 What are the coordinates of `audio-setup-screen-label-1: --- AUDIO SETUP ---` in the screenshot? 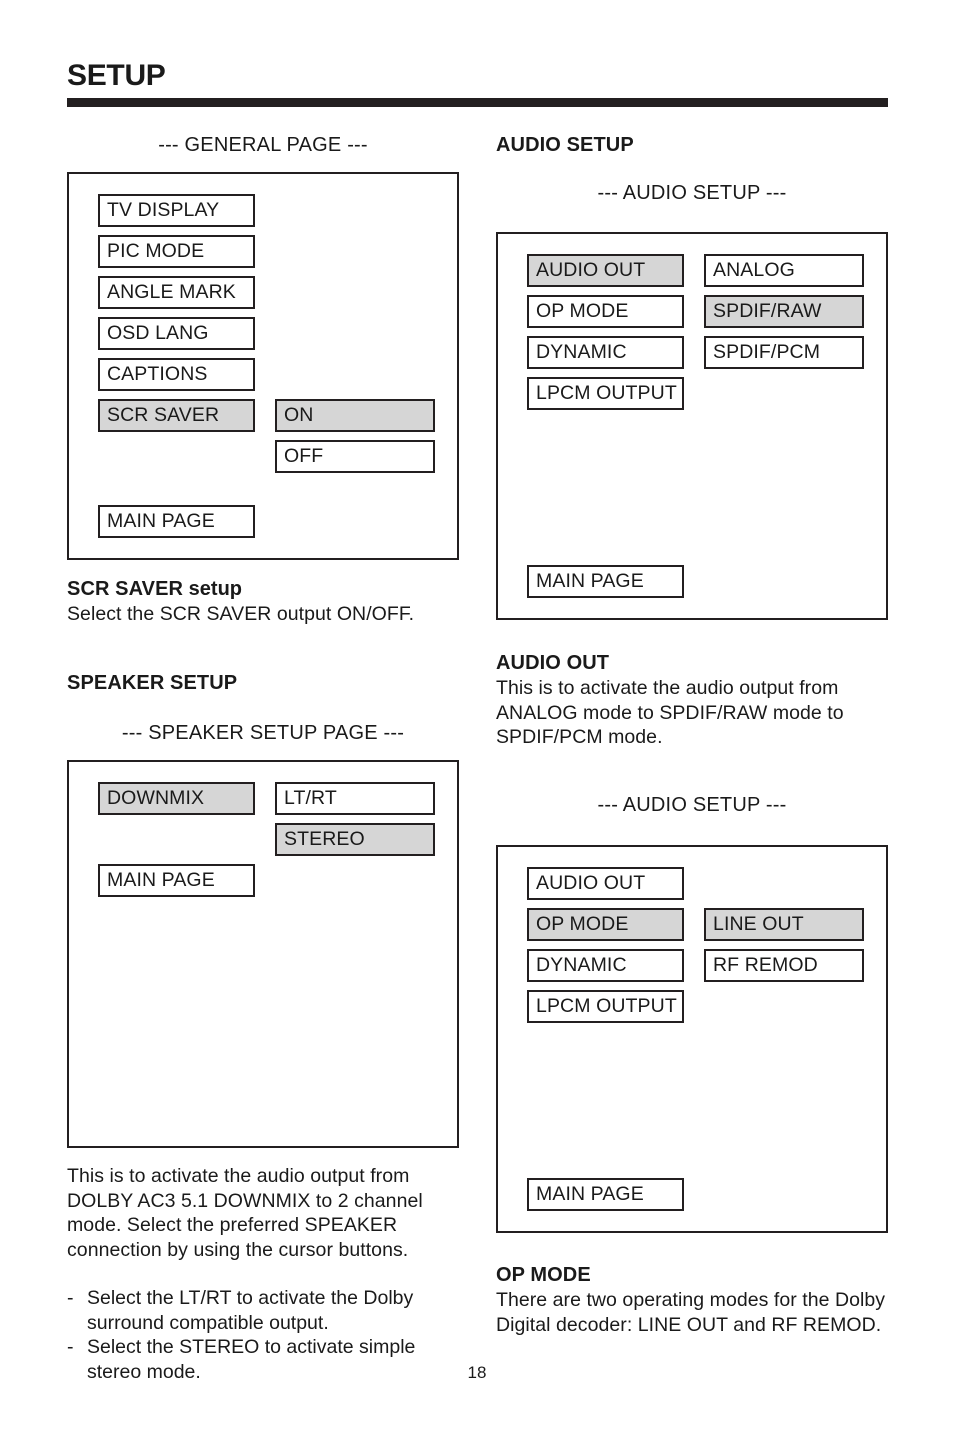 It's located at (692, 193).